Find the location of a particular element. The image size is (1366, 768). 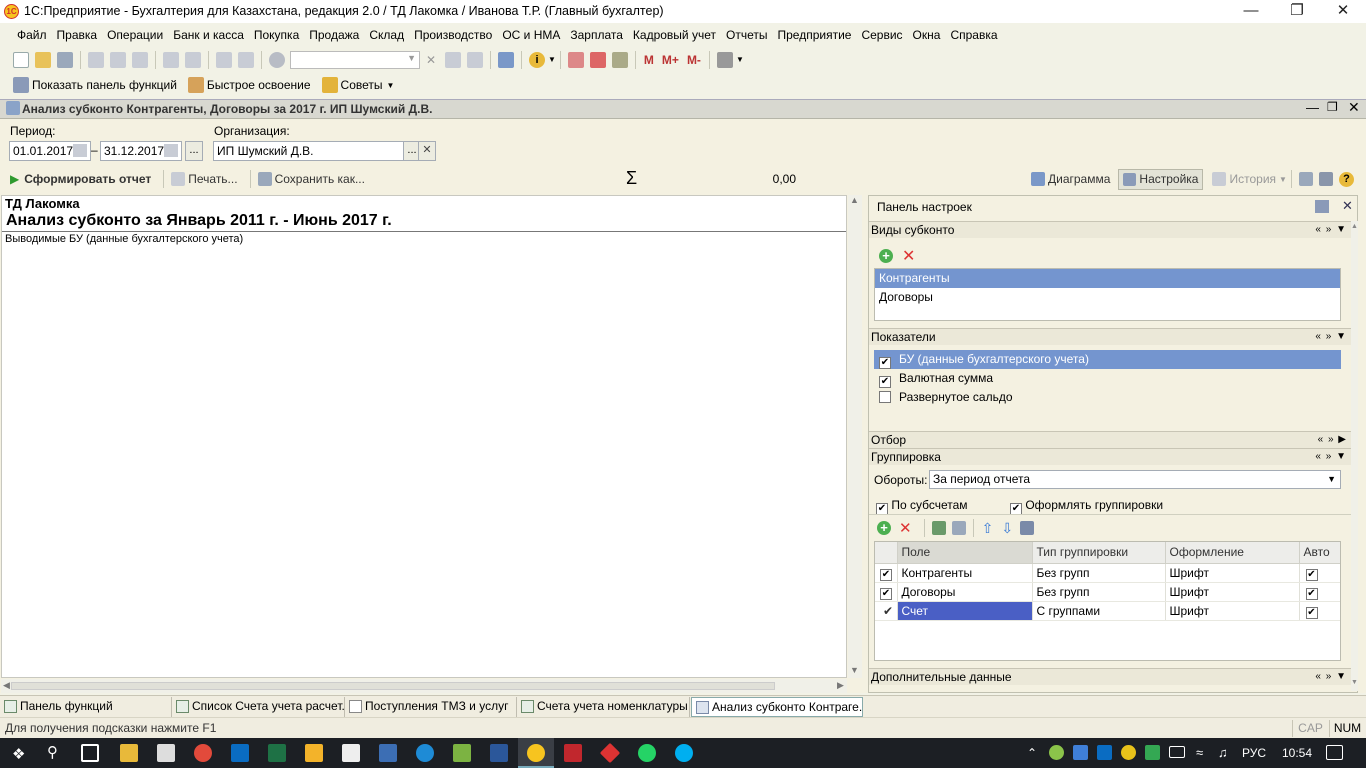

whatsapp-icon is located at coordinates (647, 753).